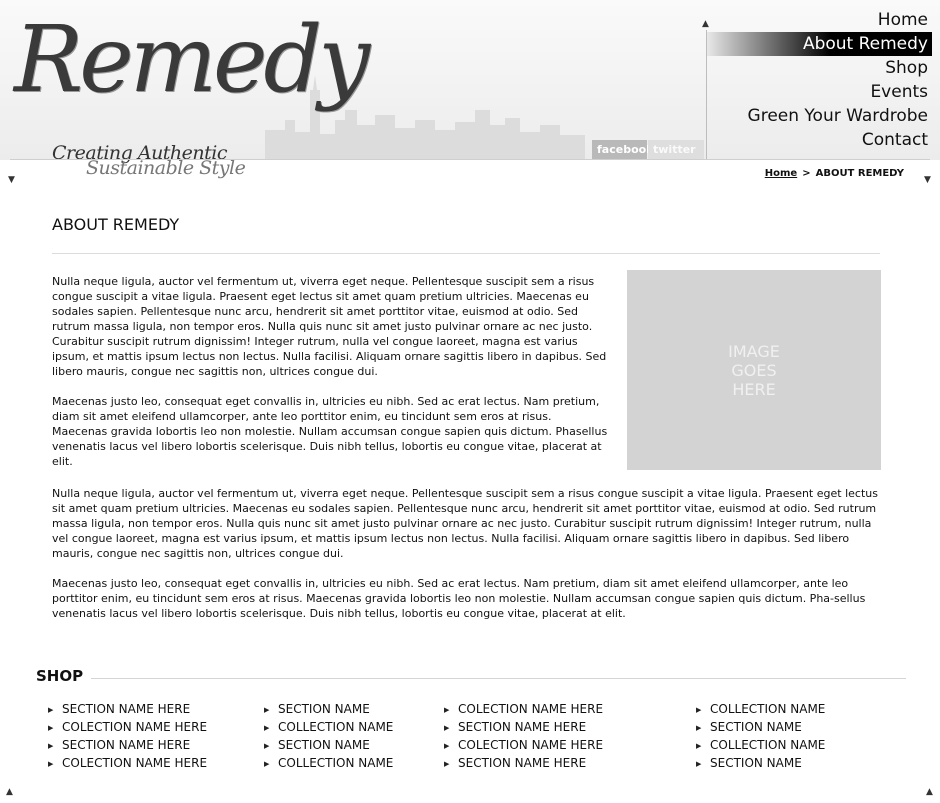 The height and width of the screenshot is (803, 940). Describe the element at coordinates (819, 44) in the screenshot. I see `nav-item-about-remedy: About Remedy` at that location.